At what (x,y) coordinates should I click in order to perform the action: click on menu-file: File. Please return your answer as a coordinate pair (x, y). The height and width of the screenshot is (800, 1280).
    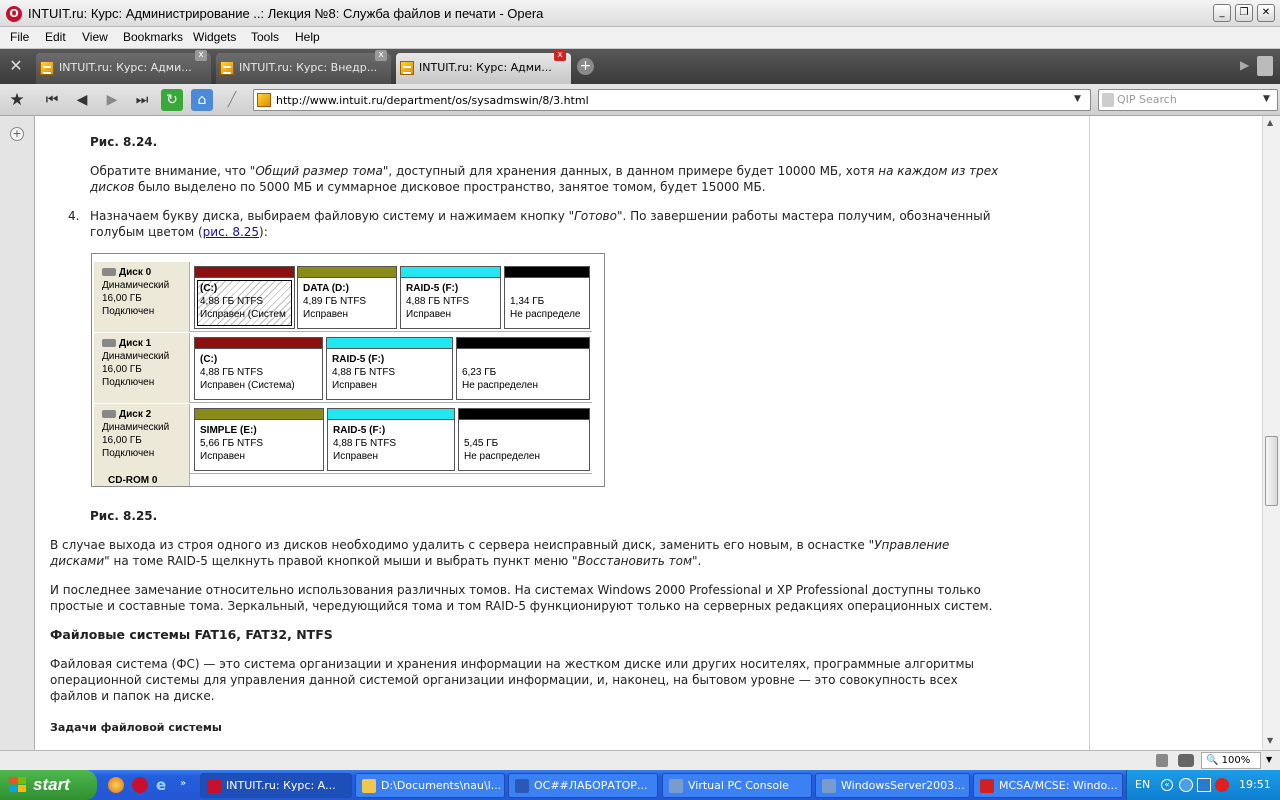
    Looking at the image, I should click on (19, 37).